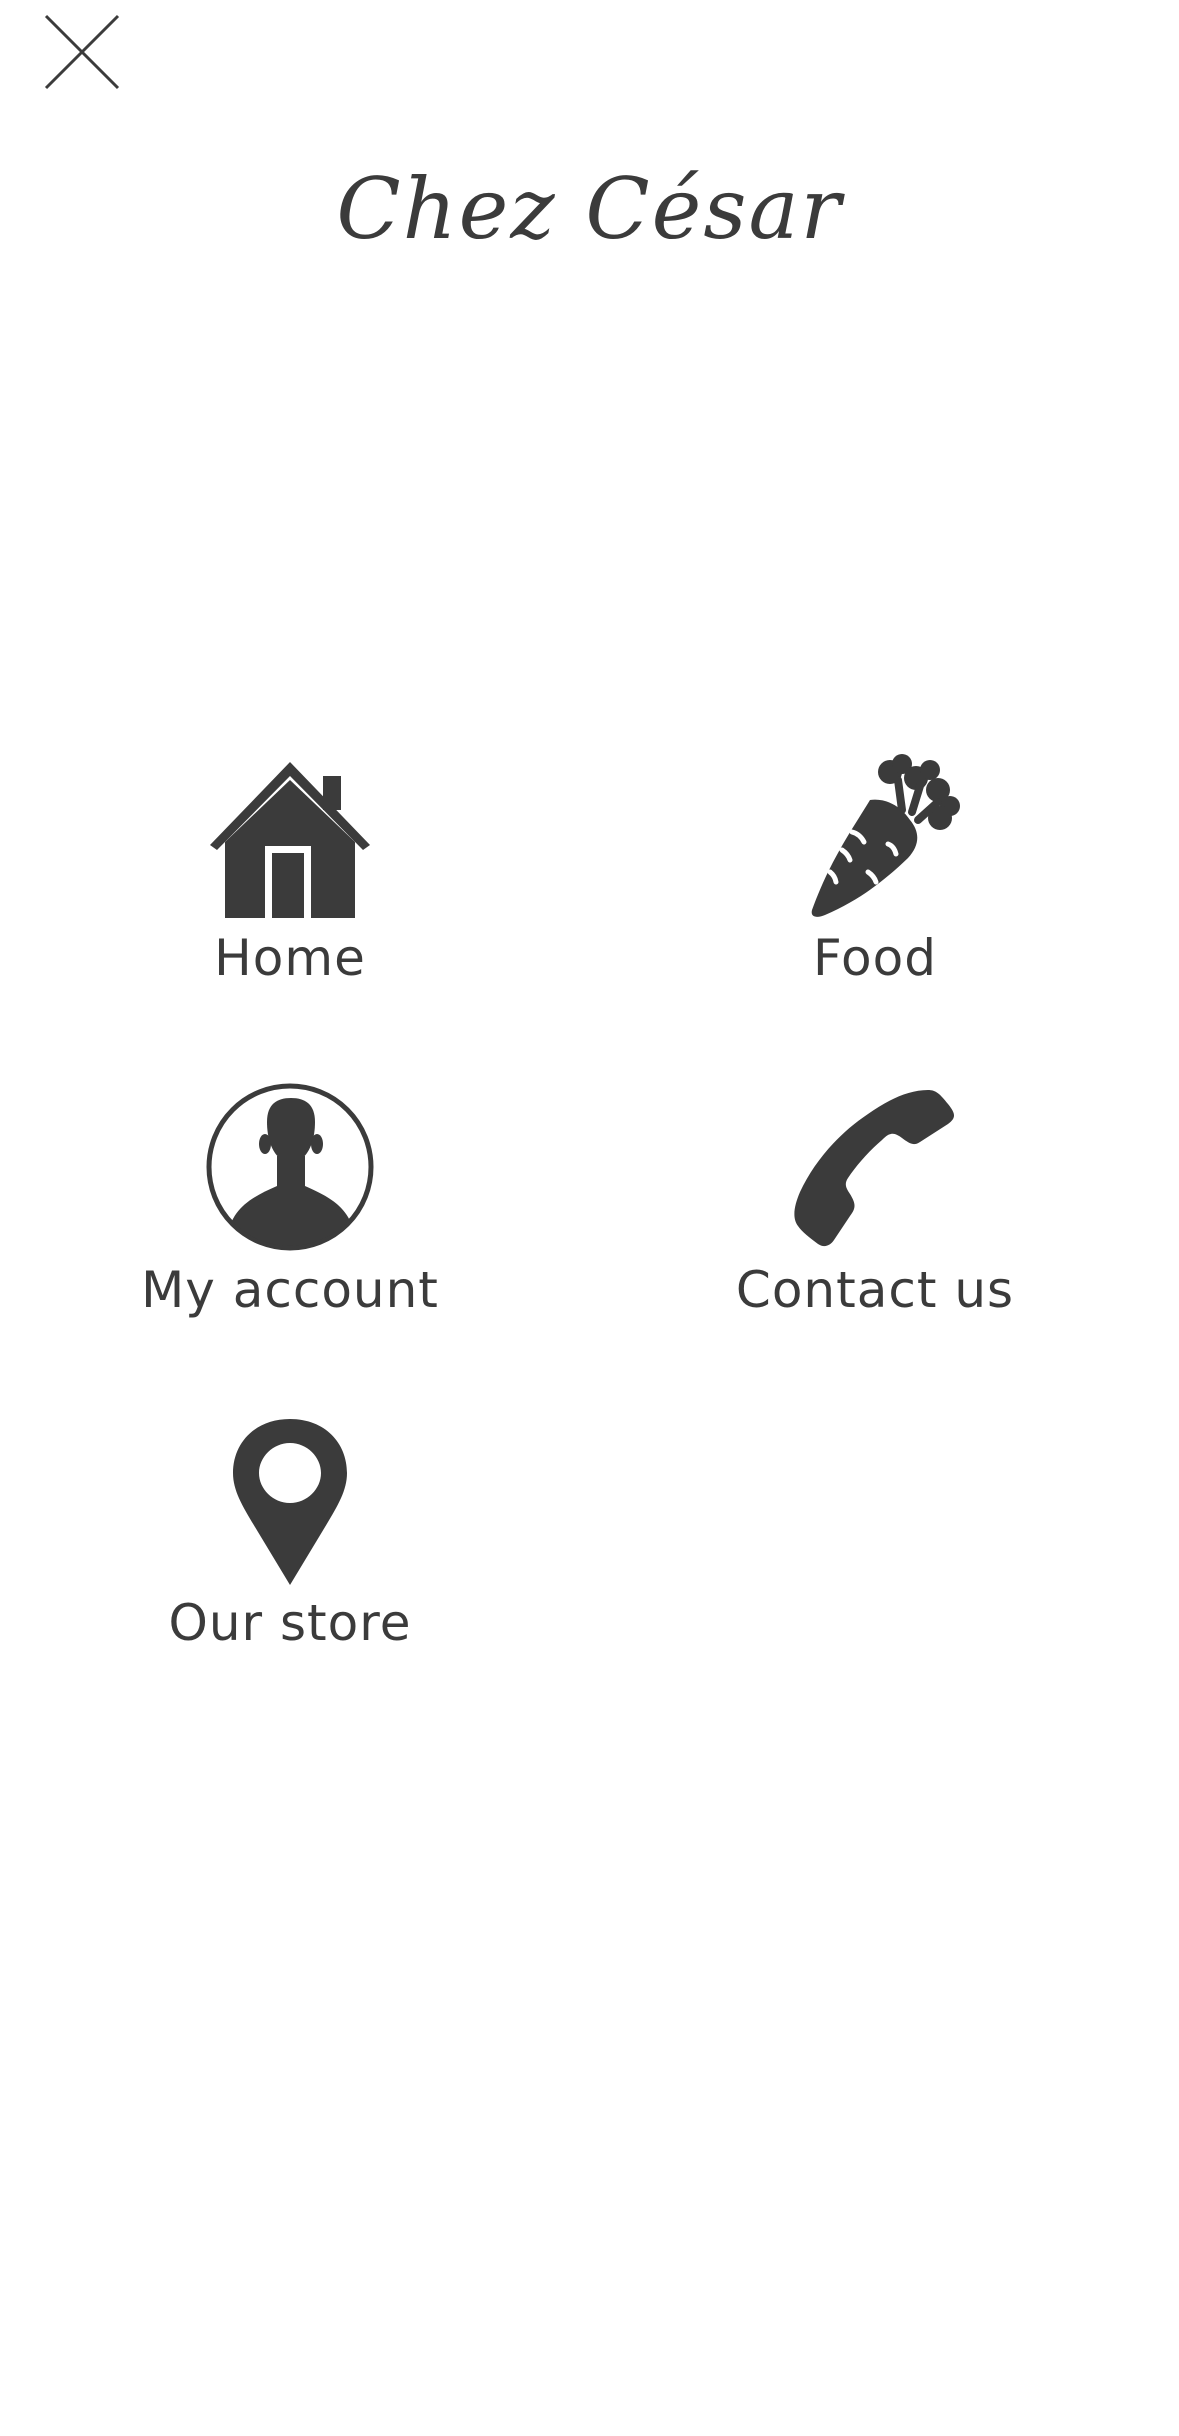  What do you see at coordinates (290, 1290) in the screenshot?
I see `menu-item-label: My account` at bounding box center [290, 1290].